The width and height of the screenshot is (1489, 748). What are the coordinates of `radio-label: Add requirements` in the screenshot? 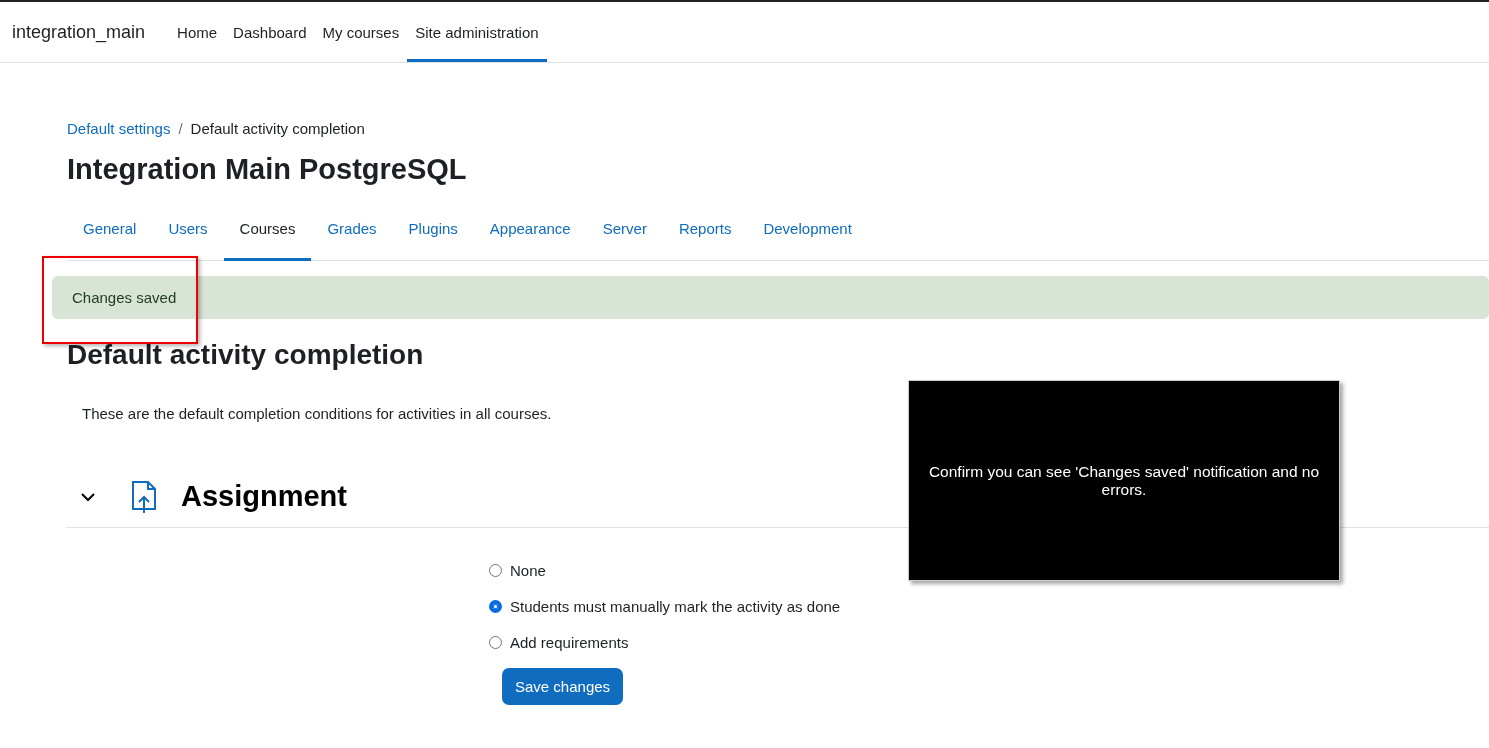 It's located at (569, 642).